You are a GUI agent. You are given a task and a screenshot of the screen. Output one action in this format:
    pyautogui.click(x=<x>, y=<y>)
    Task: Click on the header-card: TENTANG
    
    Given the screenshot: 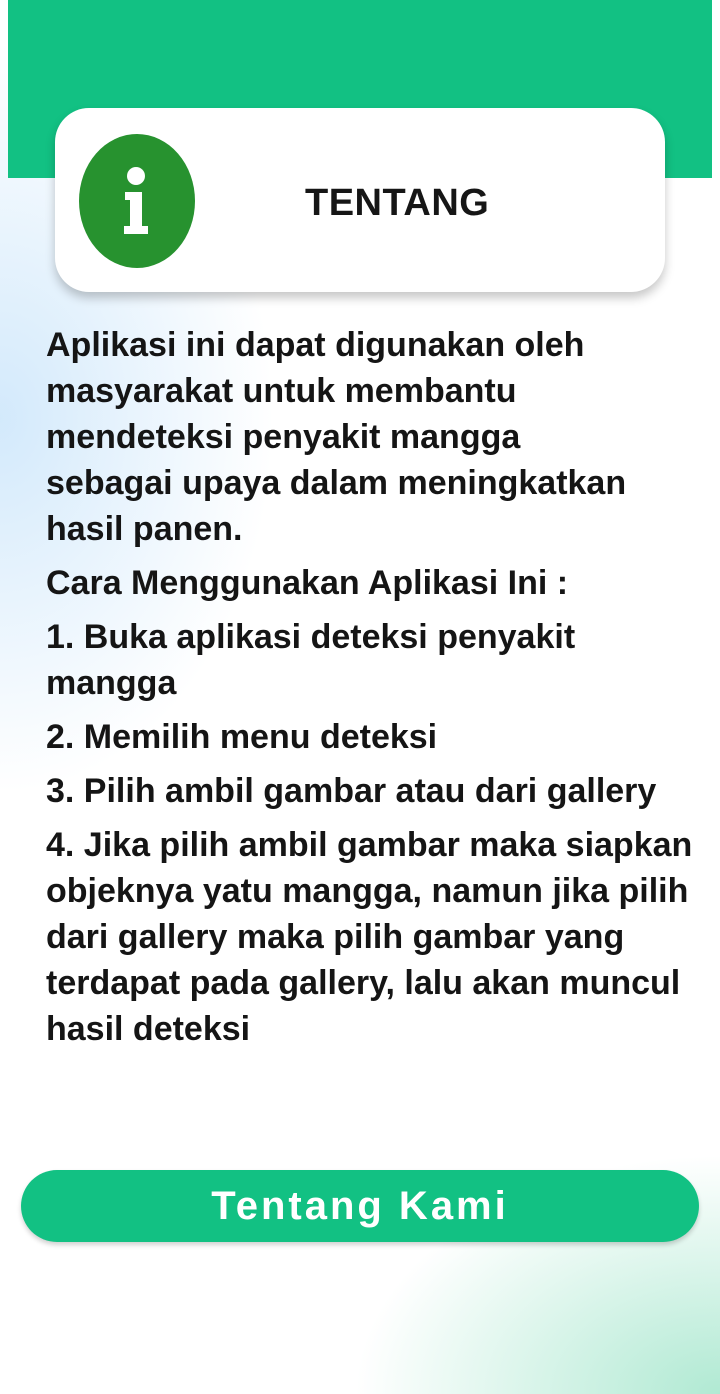 What is the action you would take?
    pyautogui.click(x=360, y=200)
    